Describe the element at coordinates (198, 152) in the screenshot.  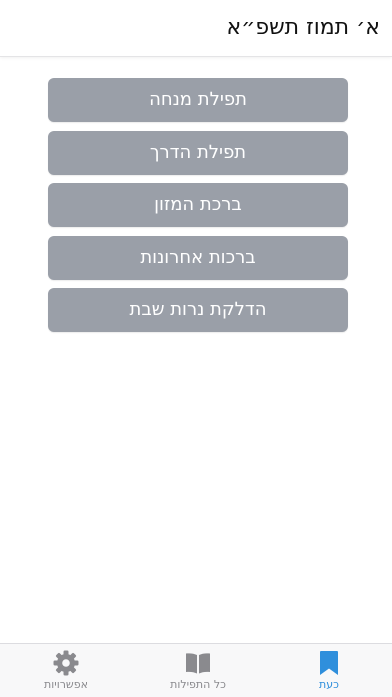
I see `travelers-prayer-button: תפילת הדרך` at that location.